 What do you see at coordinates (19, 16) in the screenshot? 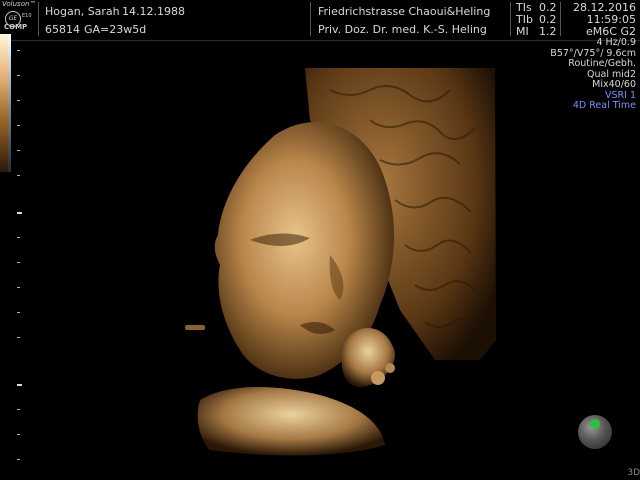
I see `voluson-logo: Voluson™ GE E10 COMP` at bounding box center [19, 16].